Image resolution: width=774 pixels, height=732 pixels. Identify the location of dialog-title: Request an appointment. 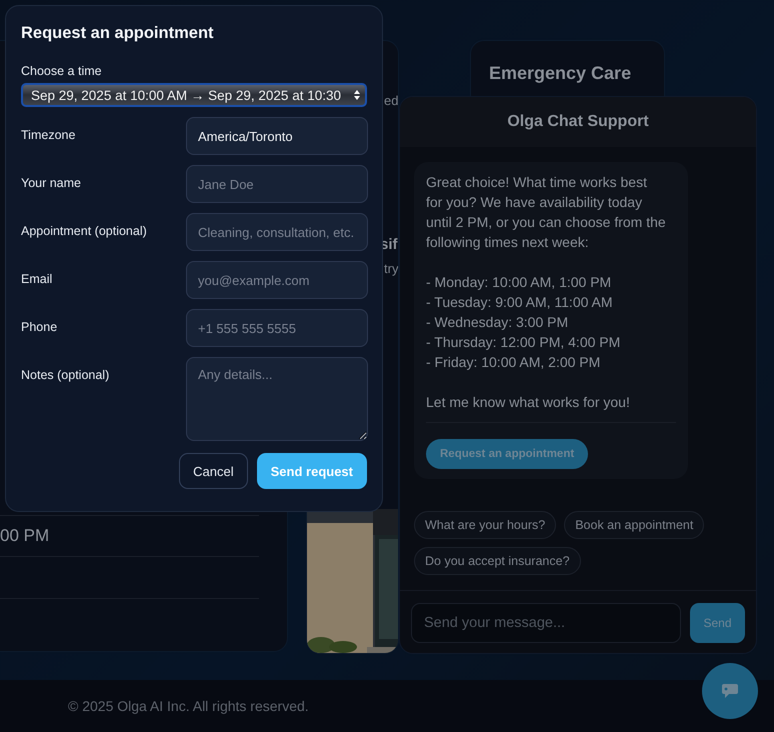
(118, 34).